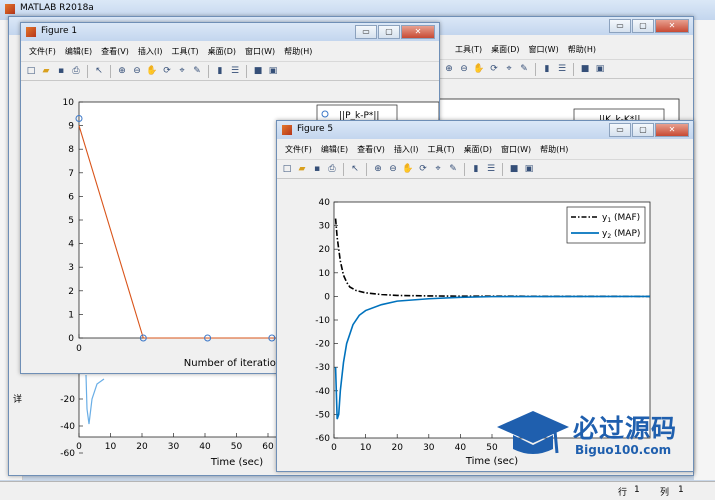 This screenshot has width=715, height=500. What do you see at coordinates (485, 130) in the screenshot?
I see `fig5-title-bar: Figure 5 ▭ ▢ ✕` at bounding box center [485, 130].